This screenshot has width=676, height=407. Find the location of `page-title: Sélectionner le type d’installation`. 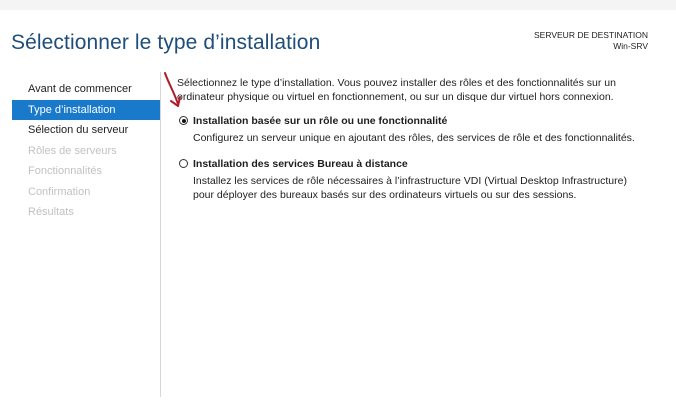

page-title: Sélectionner le type d’installation is located at coordinates (166, 42).